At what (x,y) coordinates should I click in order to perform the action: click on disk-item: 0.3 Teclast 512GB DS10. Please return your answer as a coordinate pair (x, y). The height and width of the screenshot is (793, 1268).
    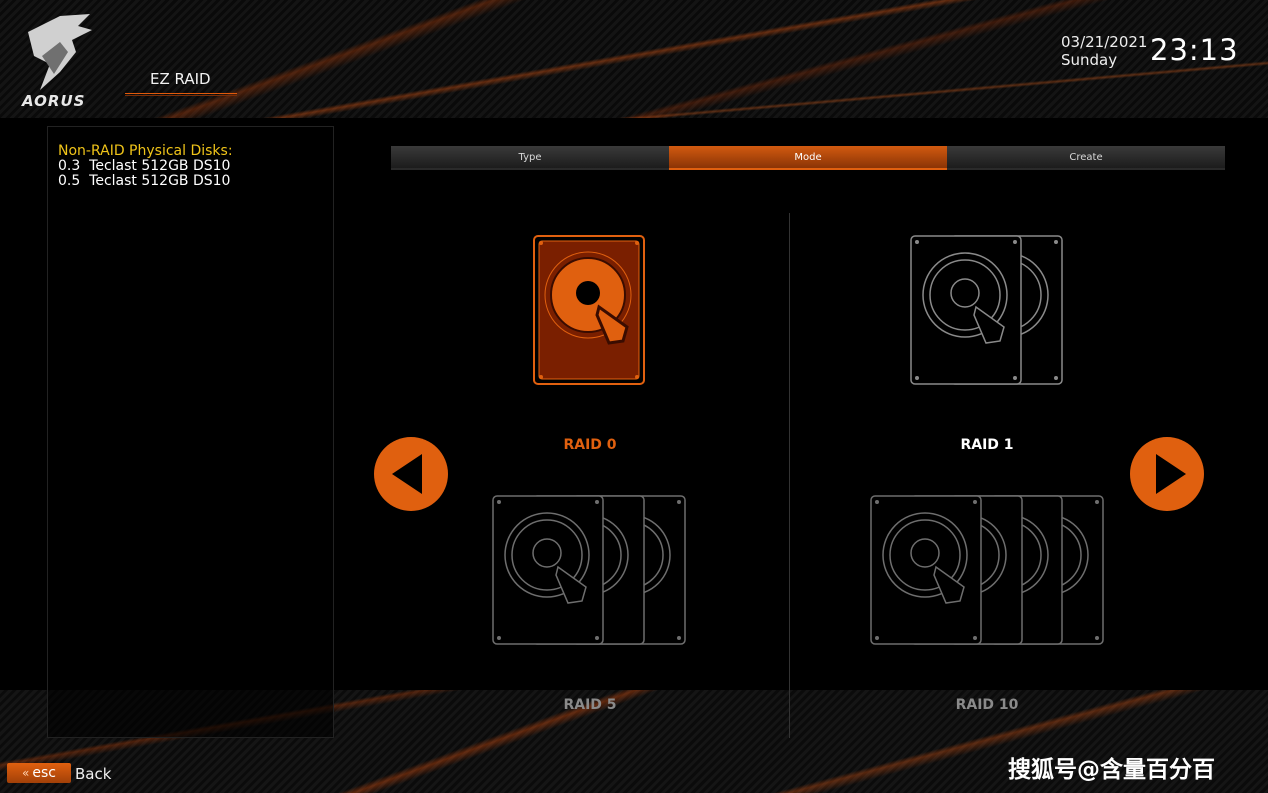
    Looking at the image, I should click on (144, 166).